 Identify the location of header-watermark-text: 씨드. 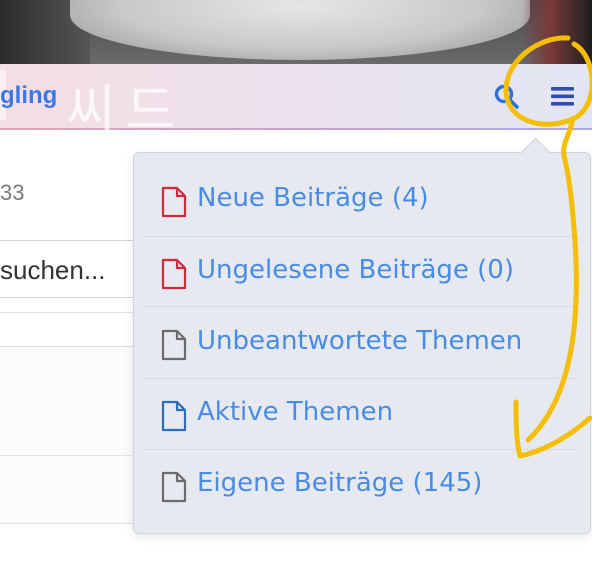
(126, 110).